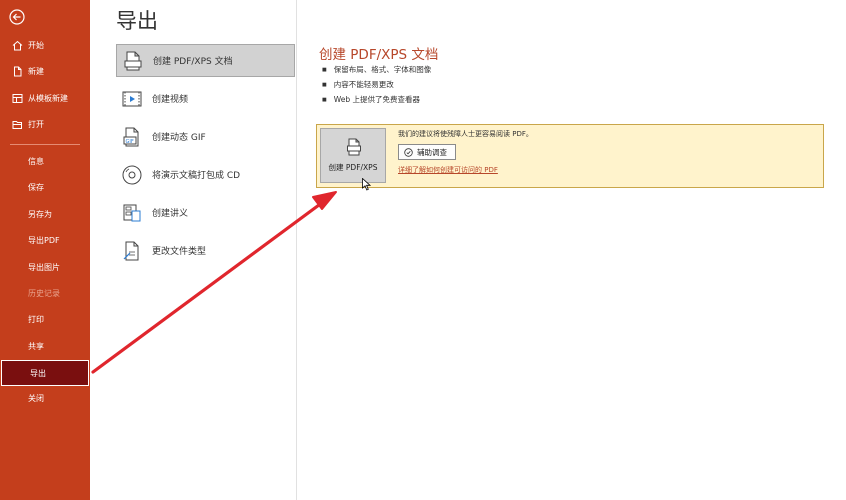  I want to click on column-divider, so click(296, 250).